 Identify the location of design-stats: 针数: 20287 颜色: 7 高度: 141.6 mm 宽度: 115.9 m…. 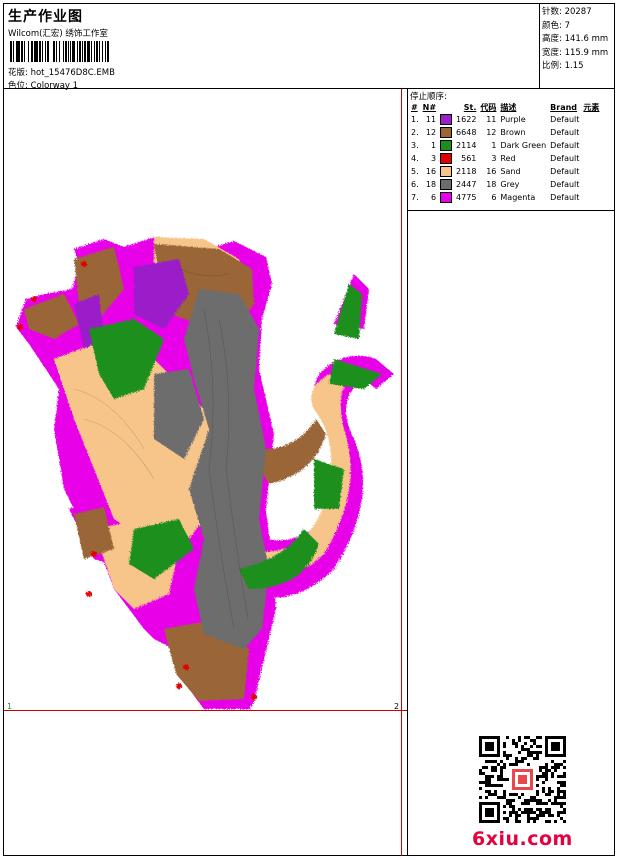
(575, 40).